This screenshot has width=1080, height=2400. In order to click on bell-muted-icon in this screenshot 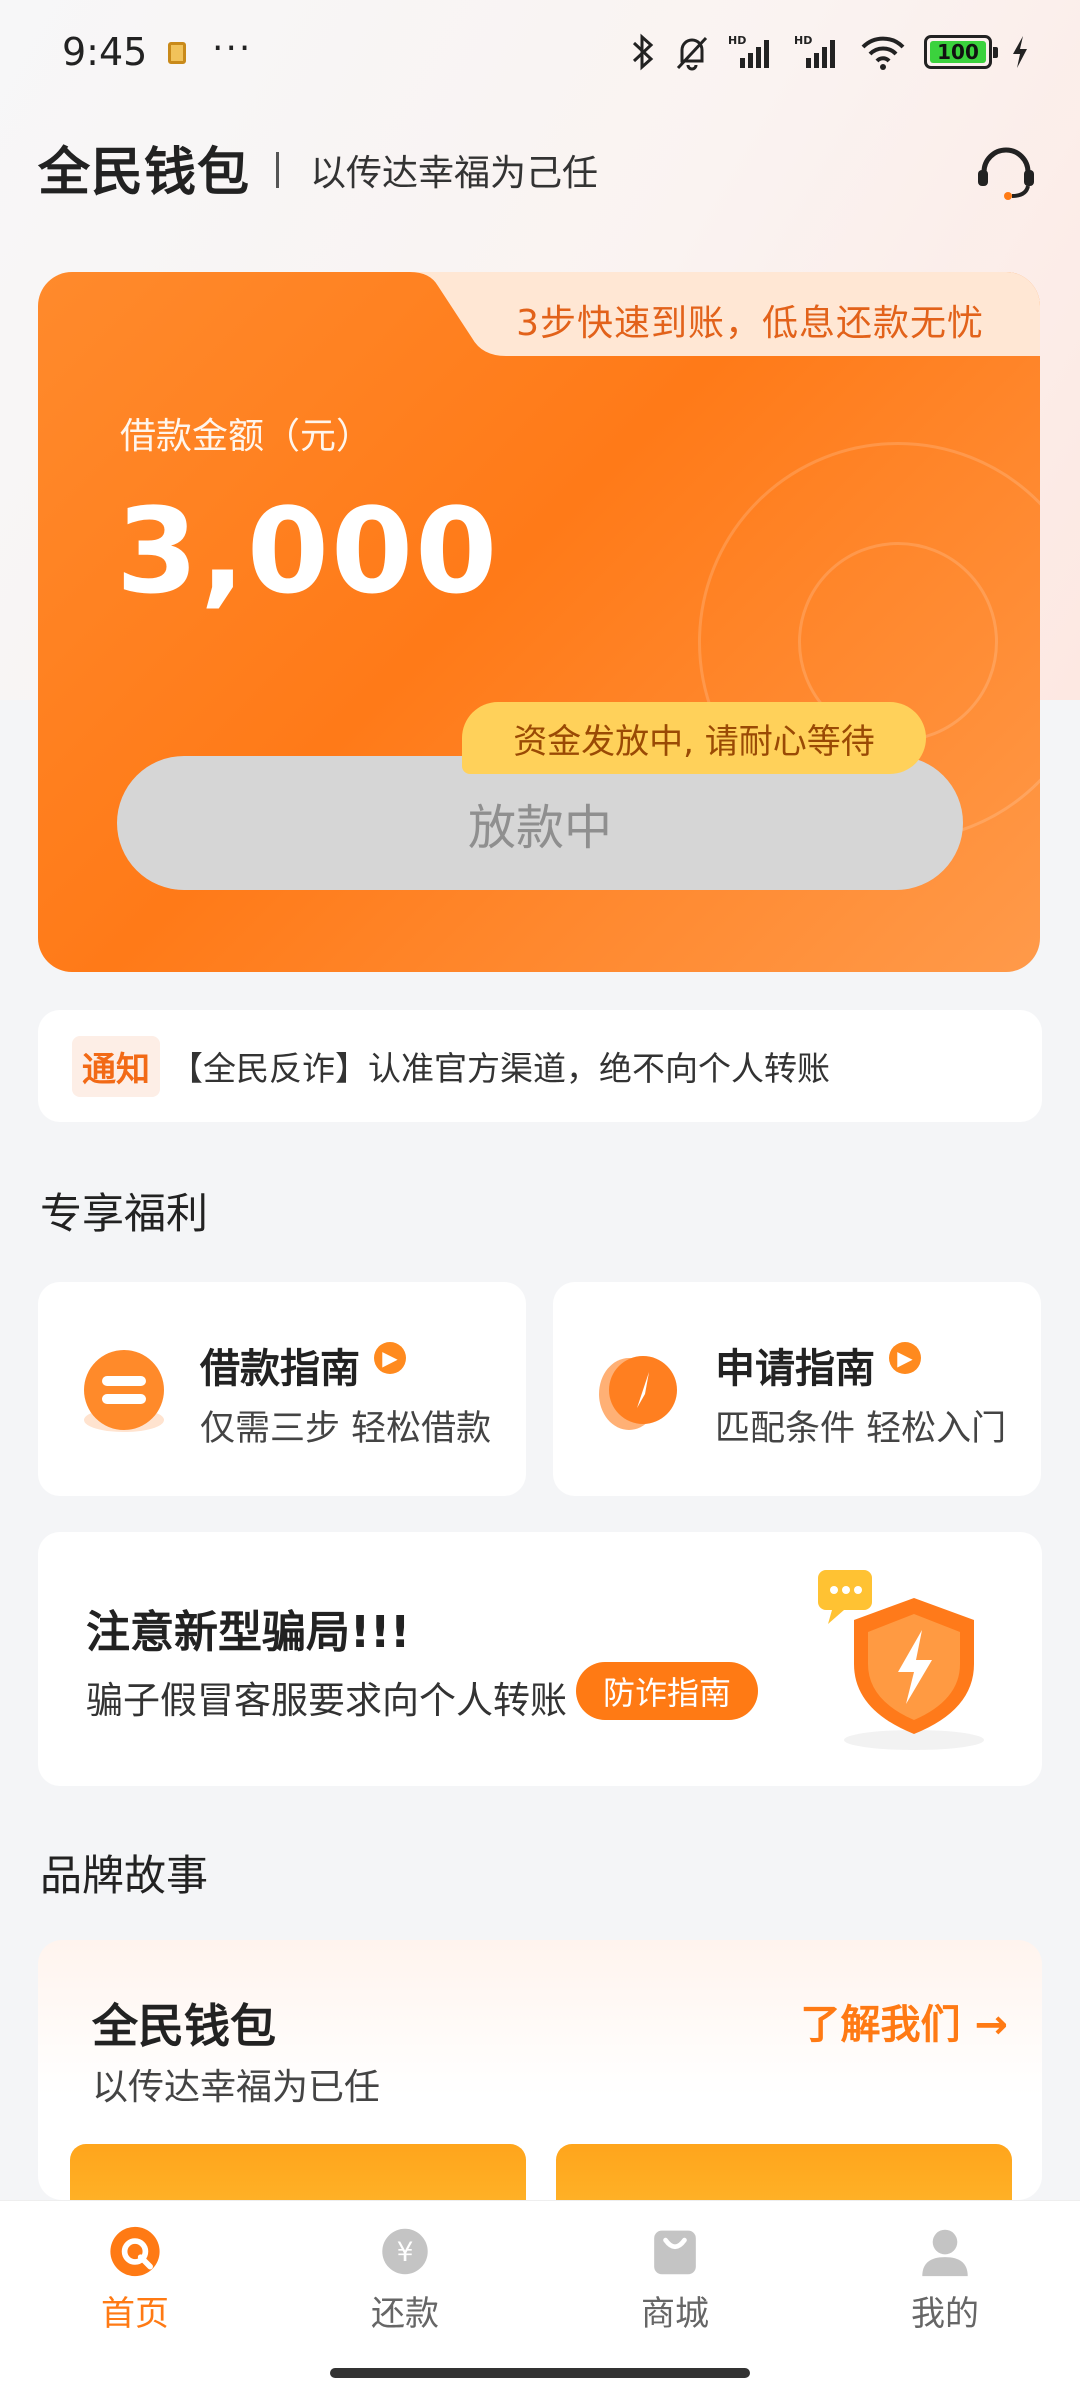, I will do `click(692, 53)`.